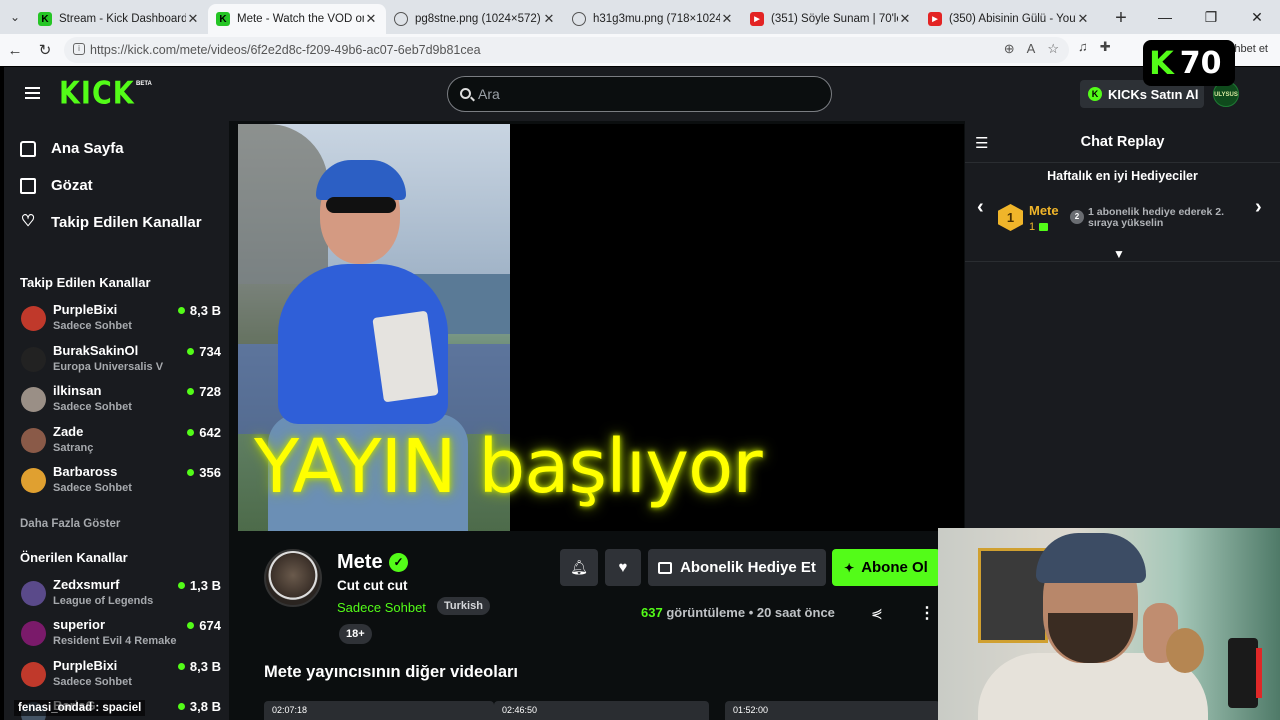  I want to click on sidebar-channel-item: Zade Satranç 642, so click(116, 441).